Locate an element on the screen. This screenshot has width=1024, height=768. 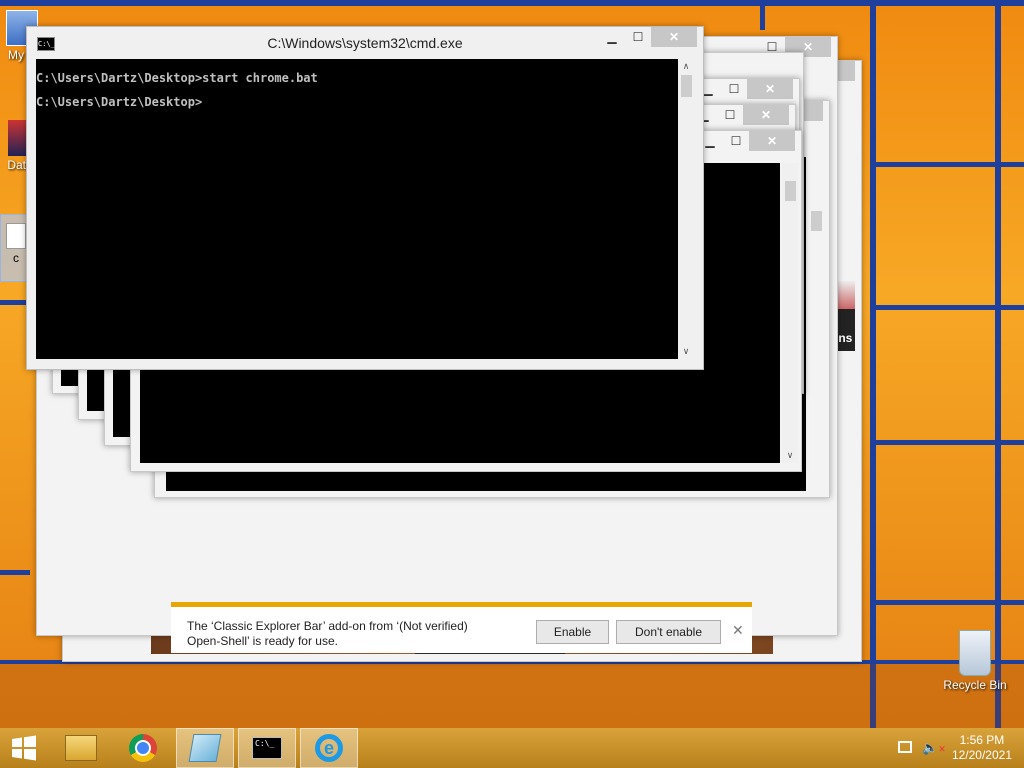
start-icon is located at coordinates (24, 748).